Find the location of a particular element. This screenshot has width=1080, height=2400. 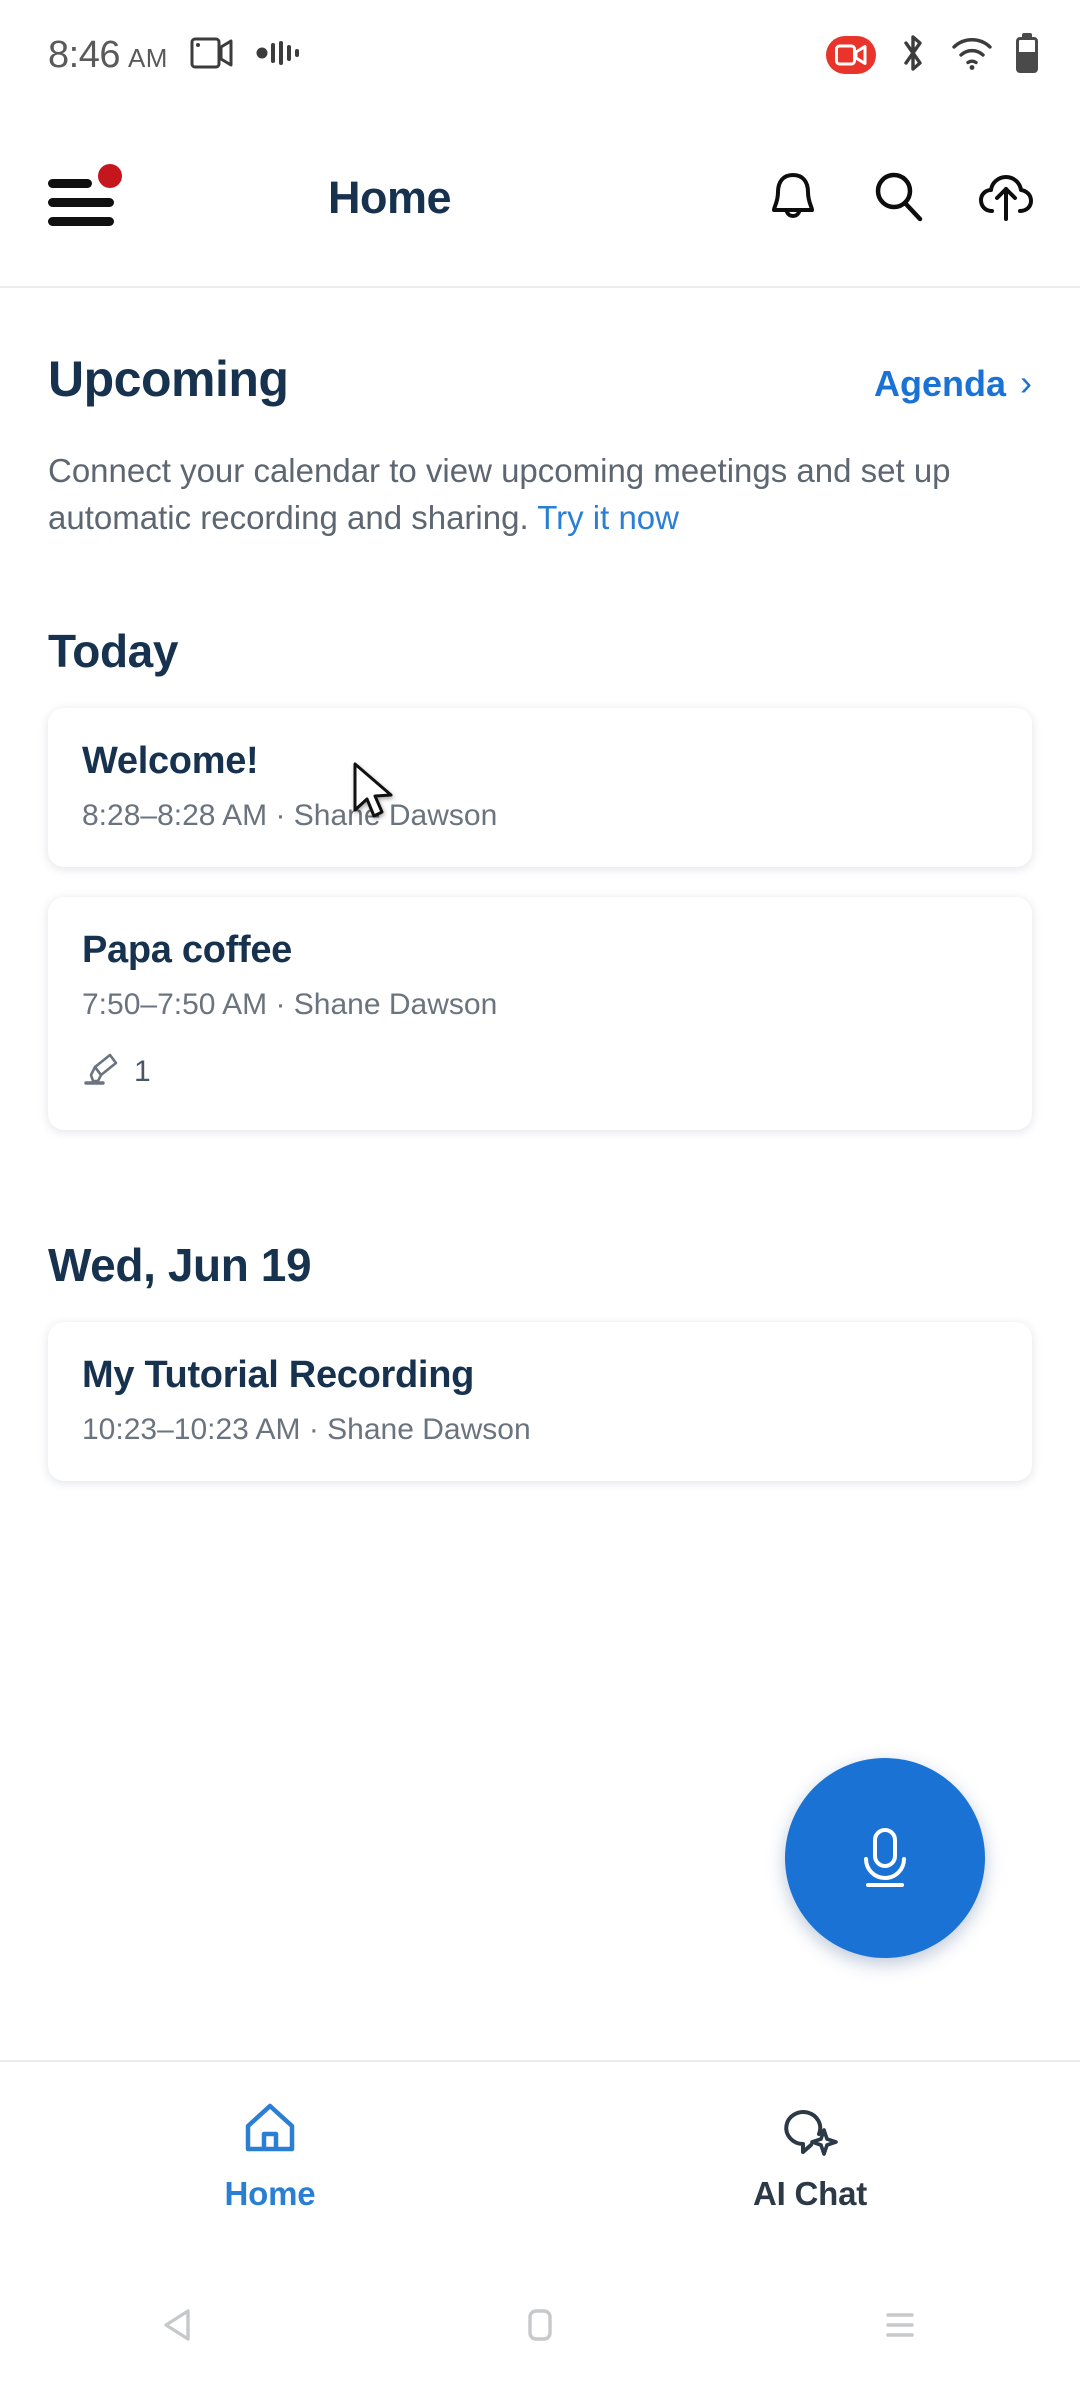

meeting-card-subtitle: 8:28–8:28 AM · Shane Dawson is located at coordinates (290, 815).